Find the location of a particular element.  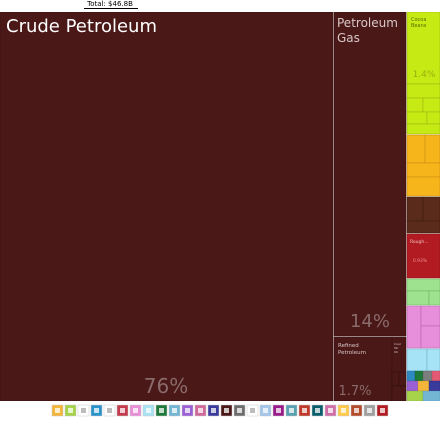

label-coal-line3: Oil is located at coordinates (396, 352).